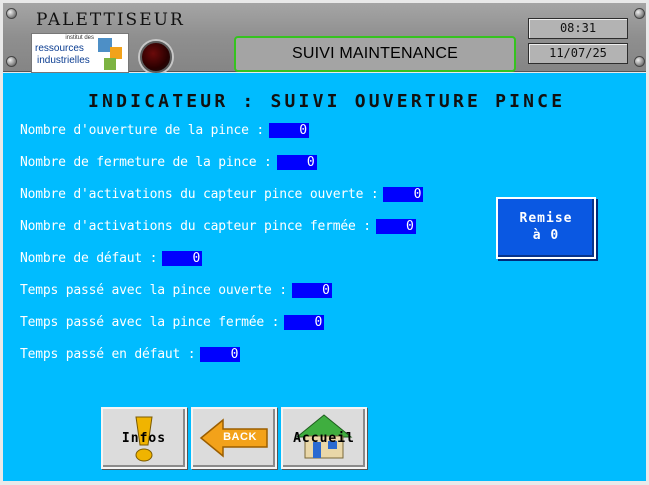 The width and height of the screenshot is (649, 485). I want to click on indicator-label: Temps passé en défaut :, so click(108, 354).